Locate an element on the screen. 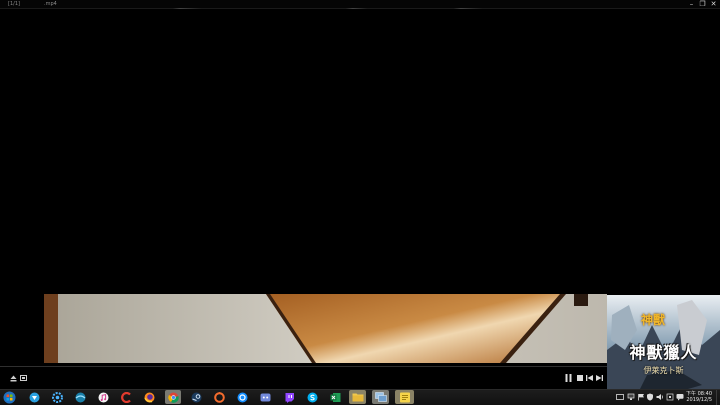  title-divider is located at coordinates (360, 8).